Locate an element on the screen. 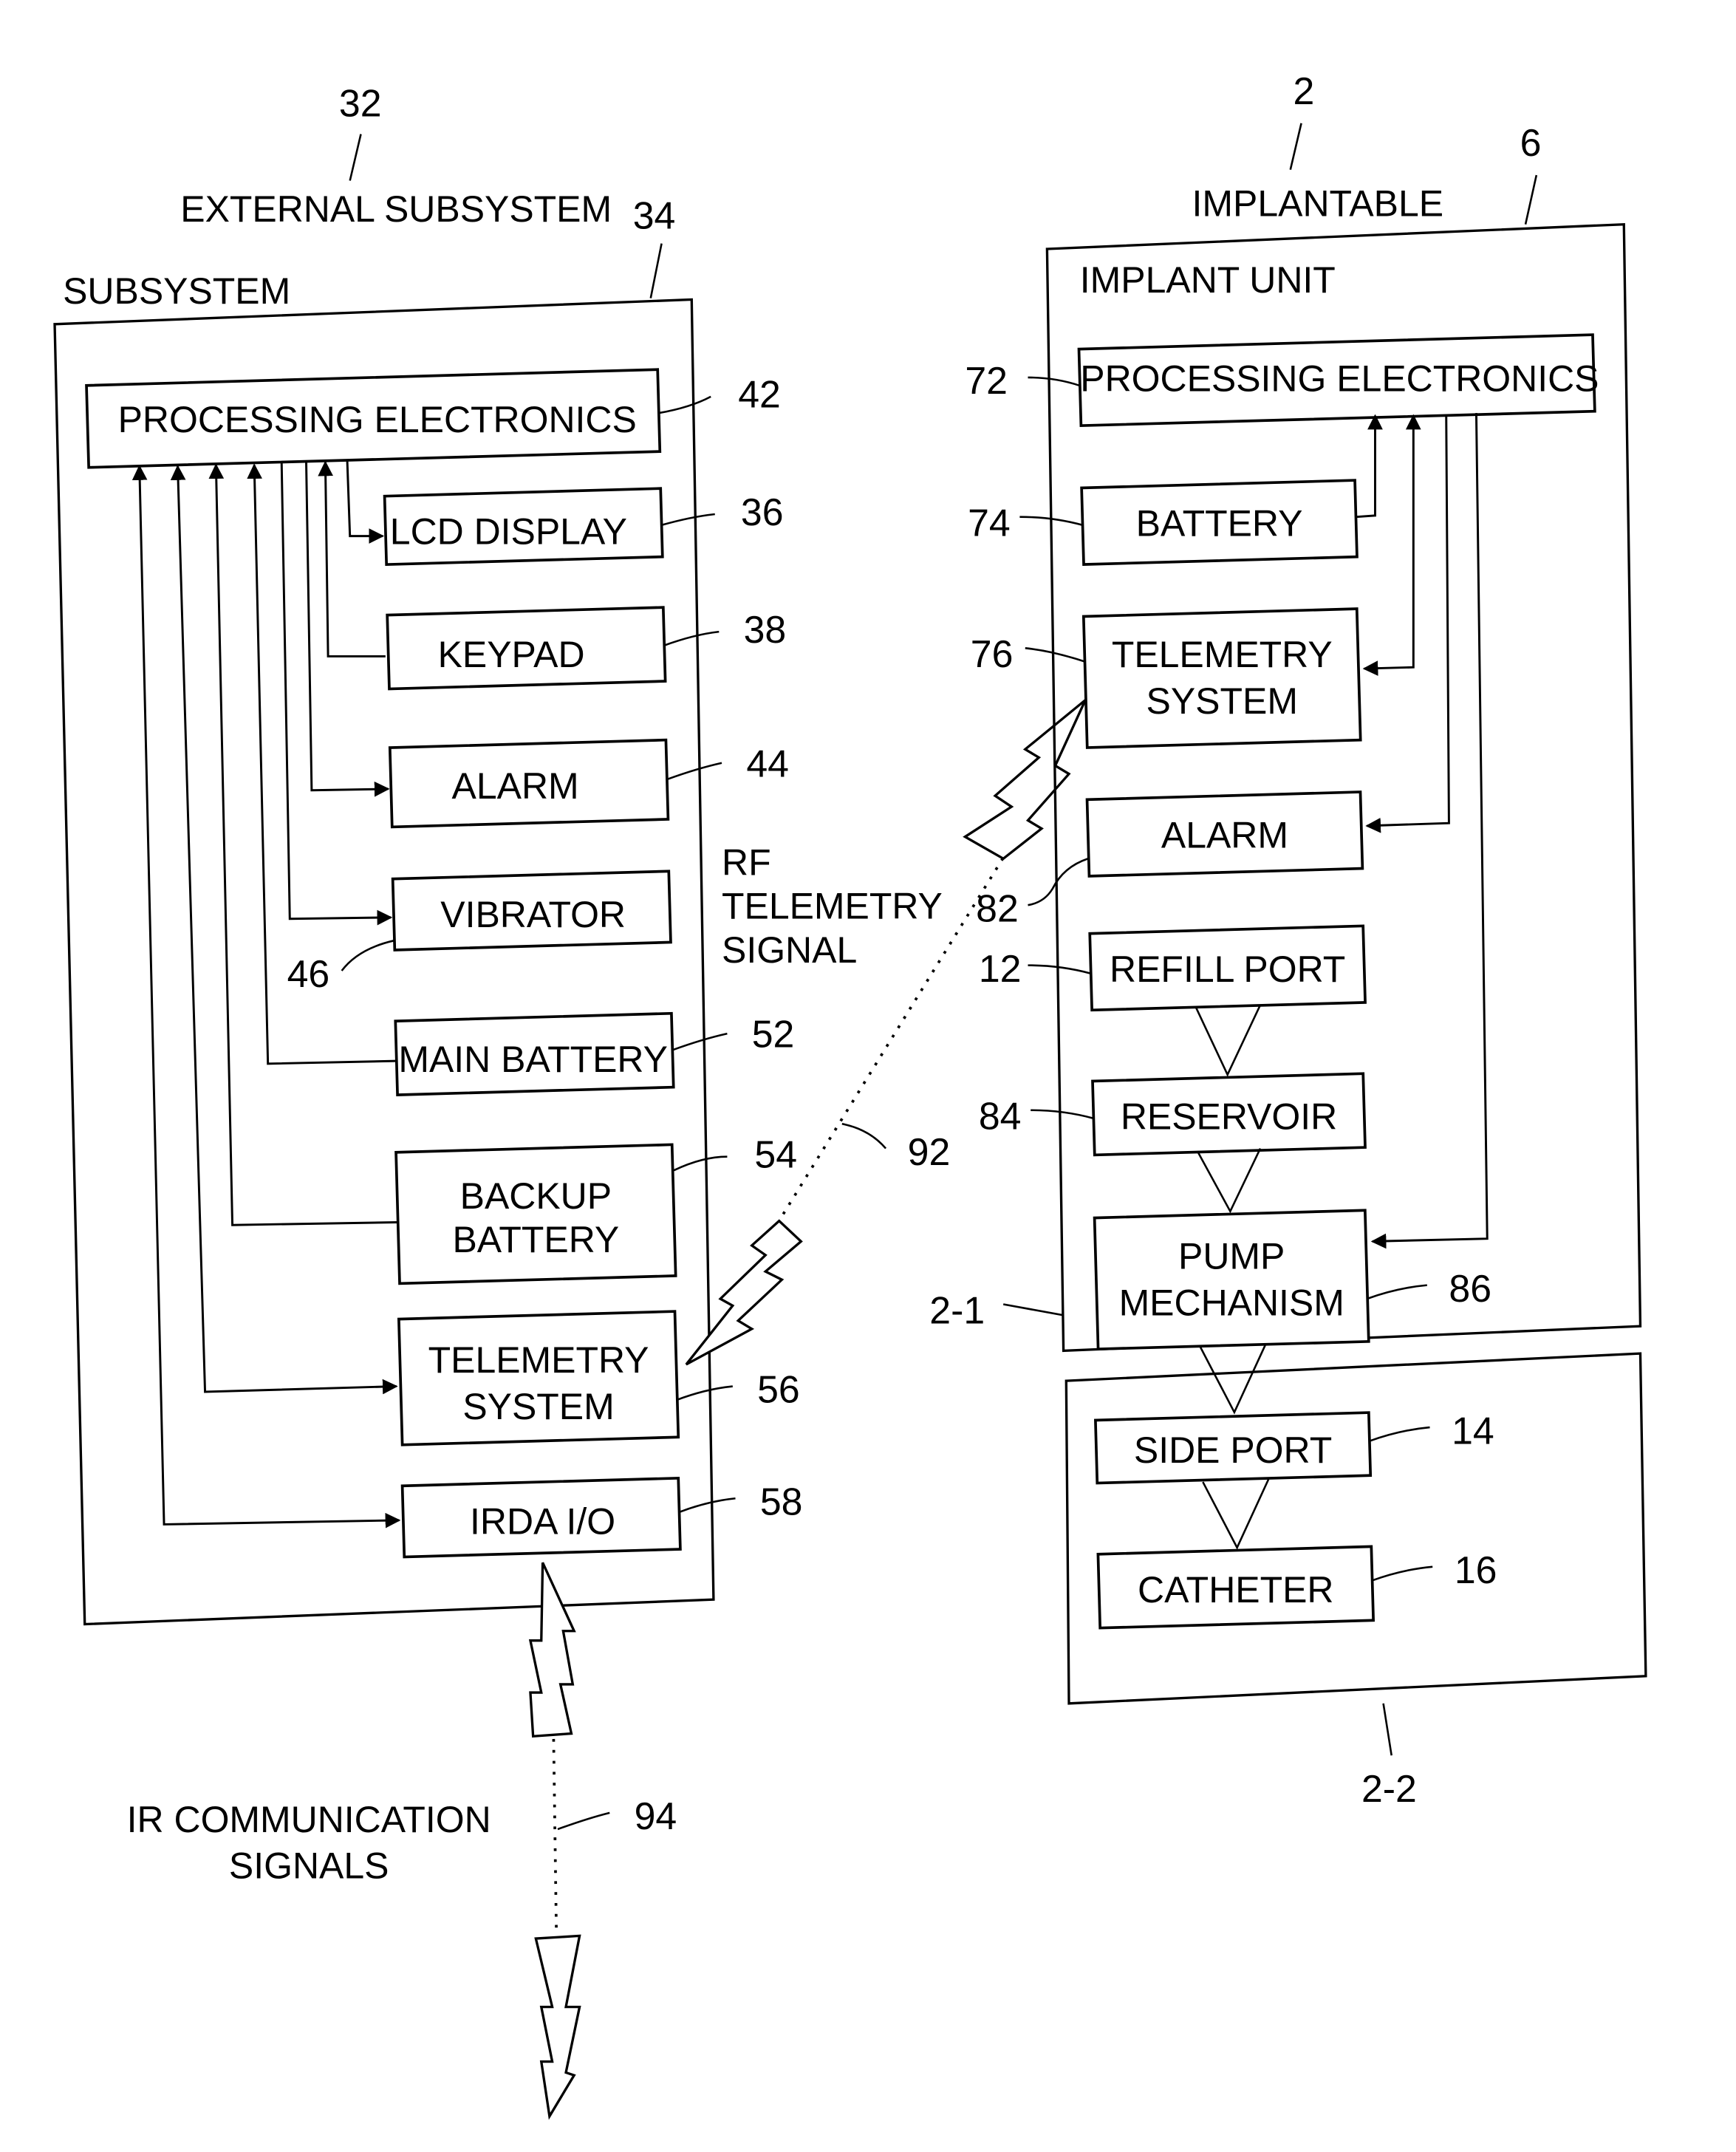 Image resolution: width=1736 pixels, height=2152 pixels. wire-telemetry-bidirectional-implant is located at coordinates (1391, 545).